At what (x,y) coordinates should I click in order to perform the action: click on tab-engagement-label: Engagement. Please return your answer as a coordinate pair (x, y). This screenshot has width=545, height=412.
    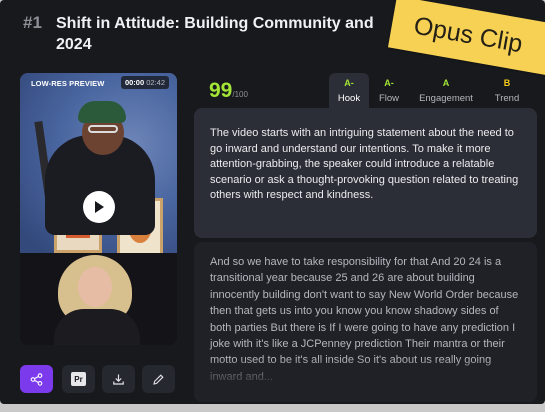
    Looking at the image, I should click on (446, 98).